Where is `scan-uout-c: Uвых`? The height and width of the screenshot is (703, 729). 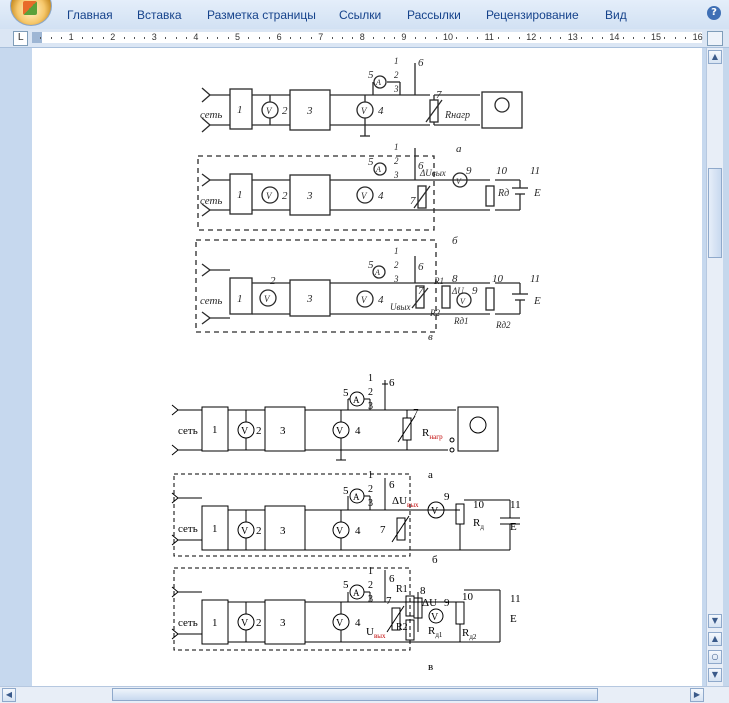 scan-uout-c: Uвых is located at coordinates (400, 307).